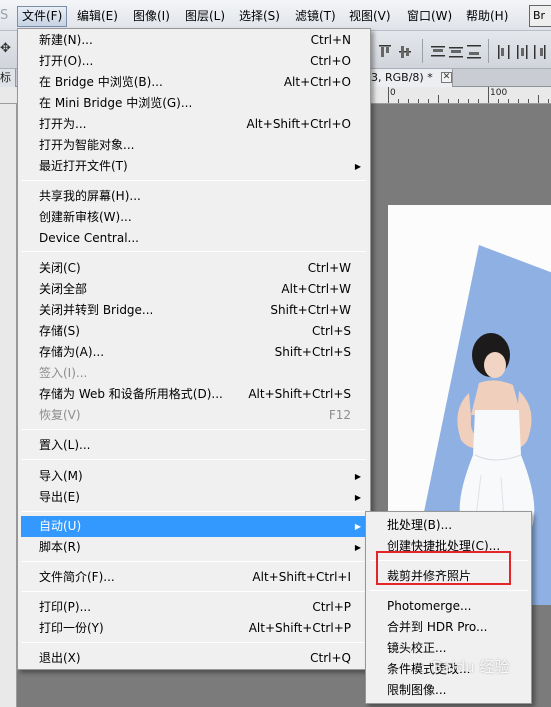 This screenshot has width=551, height=707. What do you see at coordinates (194, 40) in the screenshot?
I see `menu-item-new: 新建(N)... Ctrl+N` at bounding box center [194, 40].